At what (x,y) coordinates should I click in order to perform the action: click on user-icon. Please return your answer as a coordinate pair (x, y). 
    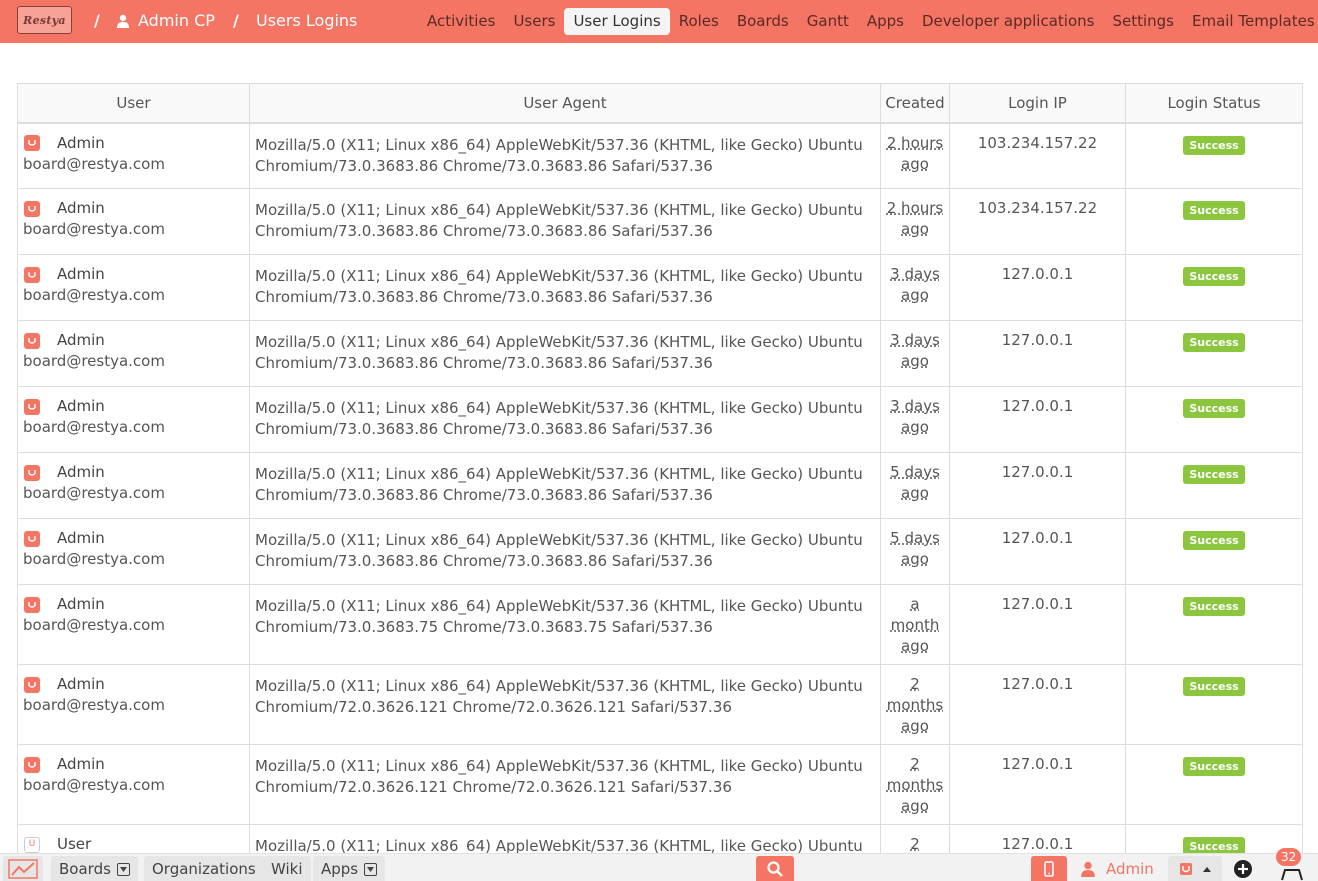
    Looking at the image, I should click on (123, 21).